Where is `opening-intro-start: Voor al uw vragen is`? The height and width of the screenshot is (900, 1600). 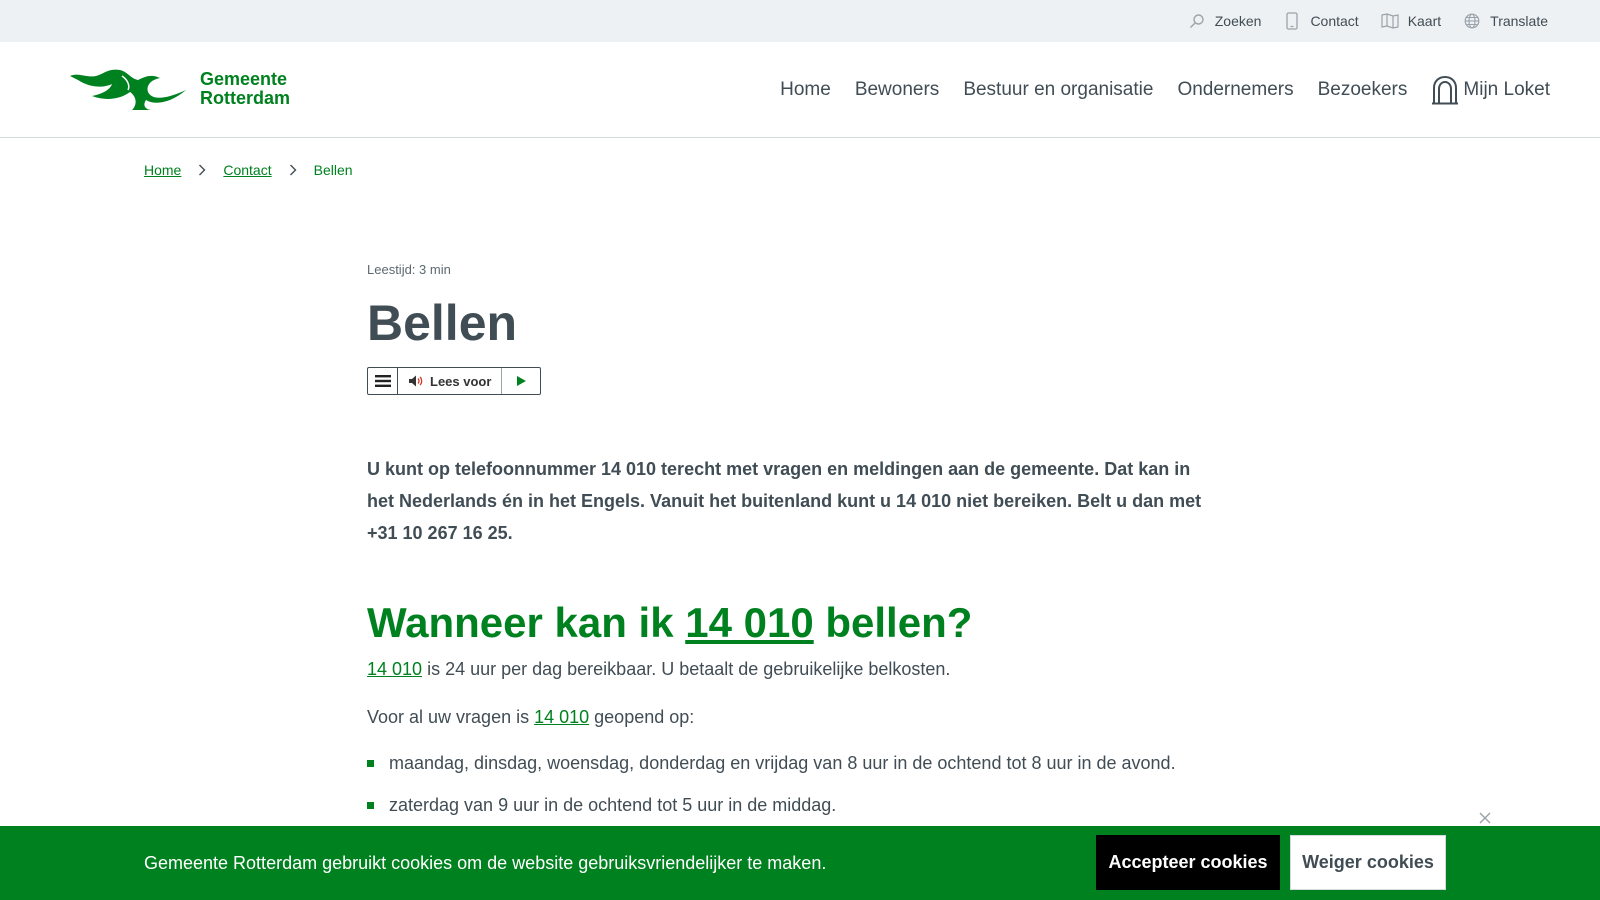 opening-intro-start: Voor al uw vragen is is located at coordinates (451, 717).